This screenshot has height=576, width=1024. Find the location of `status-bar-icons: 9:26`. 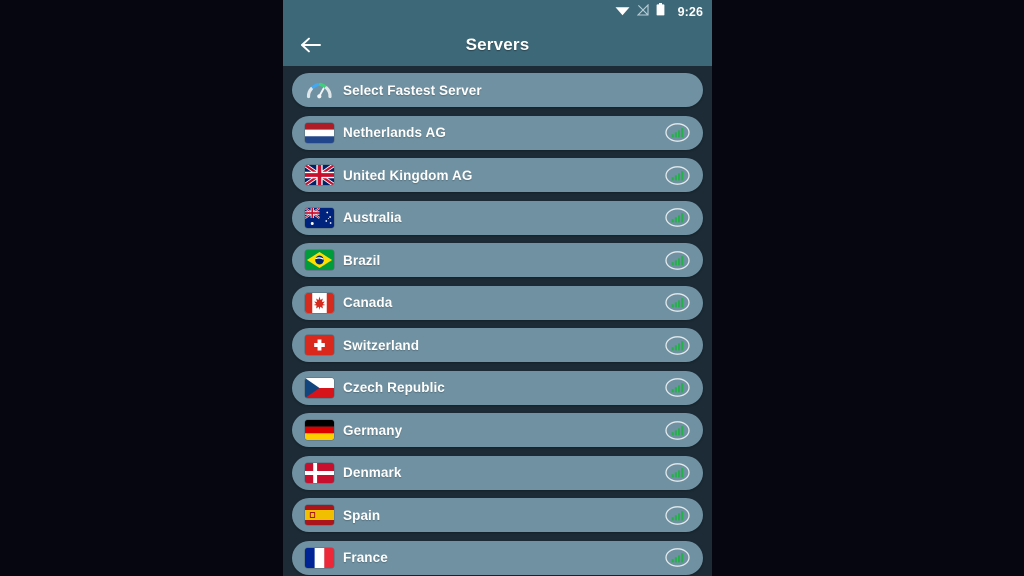

status-bar-icons: 9:26 is located at coordinates (659, 11).